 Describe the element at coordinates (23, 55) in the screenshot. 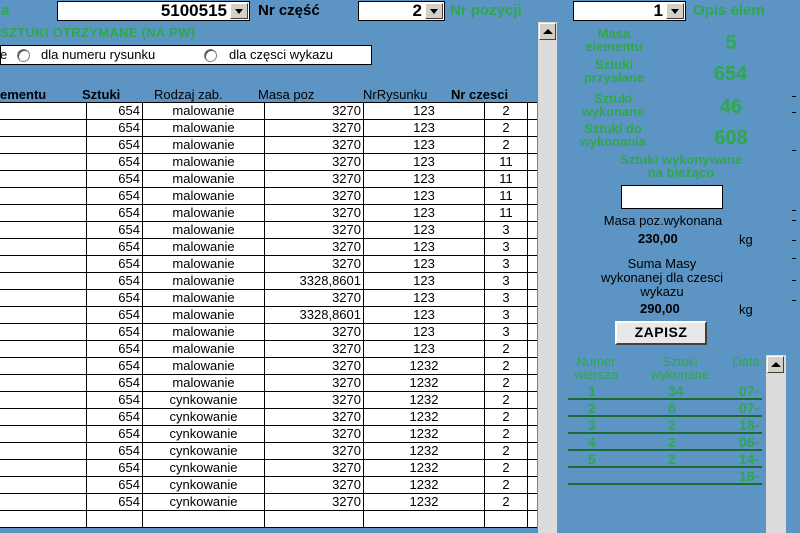

I see `radio-drawing-number` at that location.